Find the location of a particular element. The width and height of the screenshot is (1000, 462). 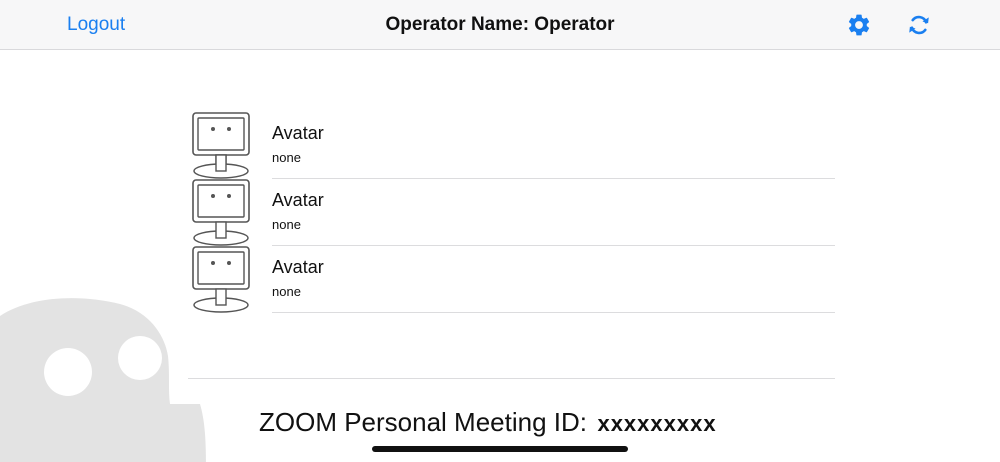

meeting-id-value: xxxxxxxxx is located at coordinates (657, 423).